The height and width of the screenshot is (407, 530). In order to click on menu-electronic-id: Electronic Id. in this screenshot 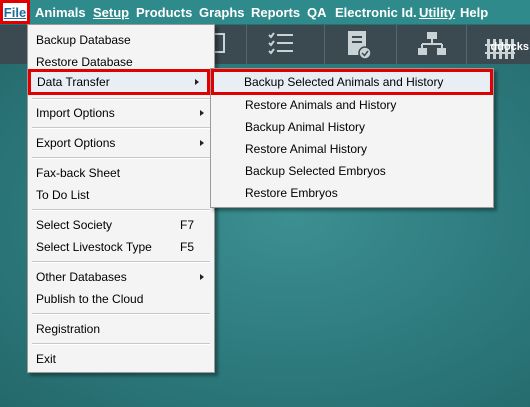, I will do `click(376, 12)`.